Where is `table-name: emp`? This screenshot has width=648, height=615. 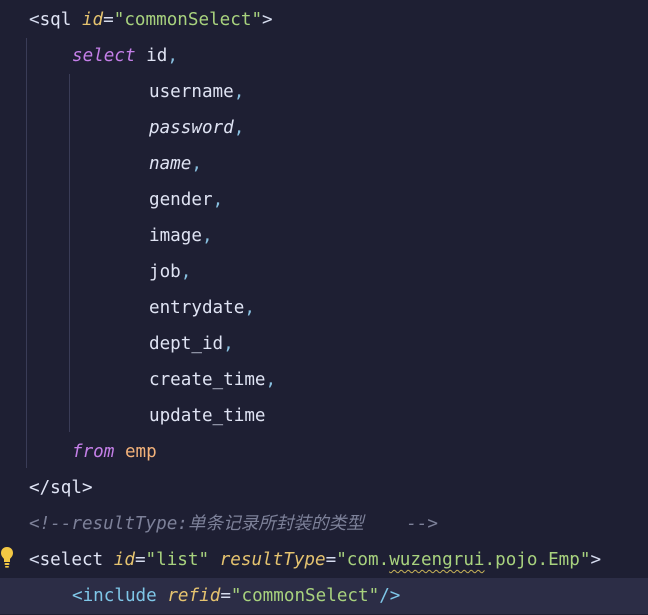 table-name: emp is located at coordinates (140, 452).